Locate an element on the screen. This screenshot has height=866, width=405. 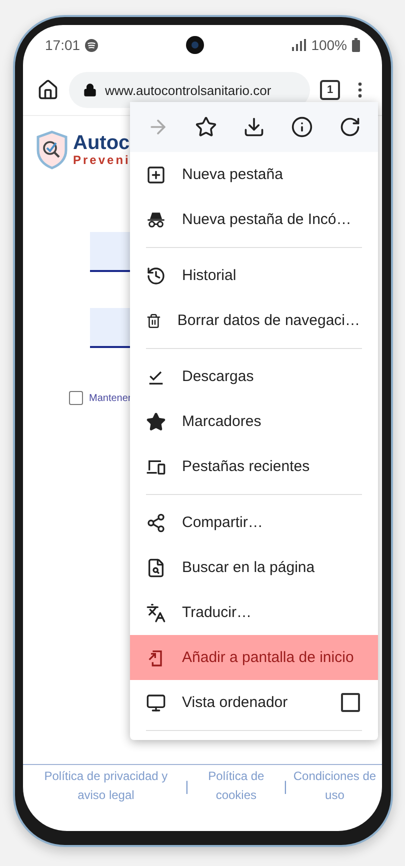
battery-percent: 100% is located at coordinates (329, 45).